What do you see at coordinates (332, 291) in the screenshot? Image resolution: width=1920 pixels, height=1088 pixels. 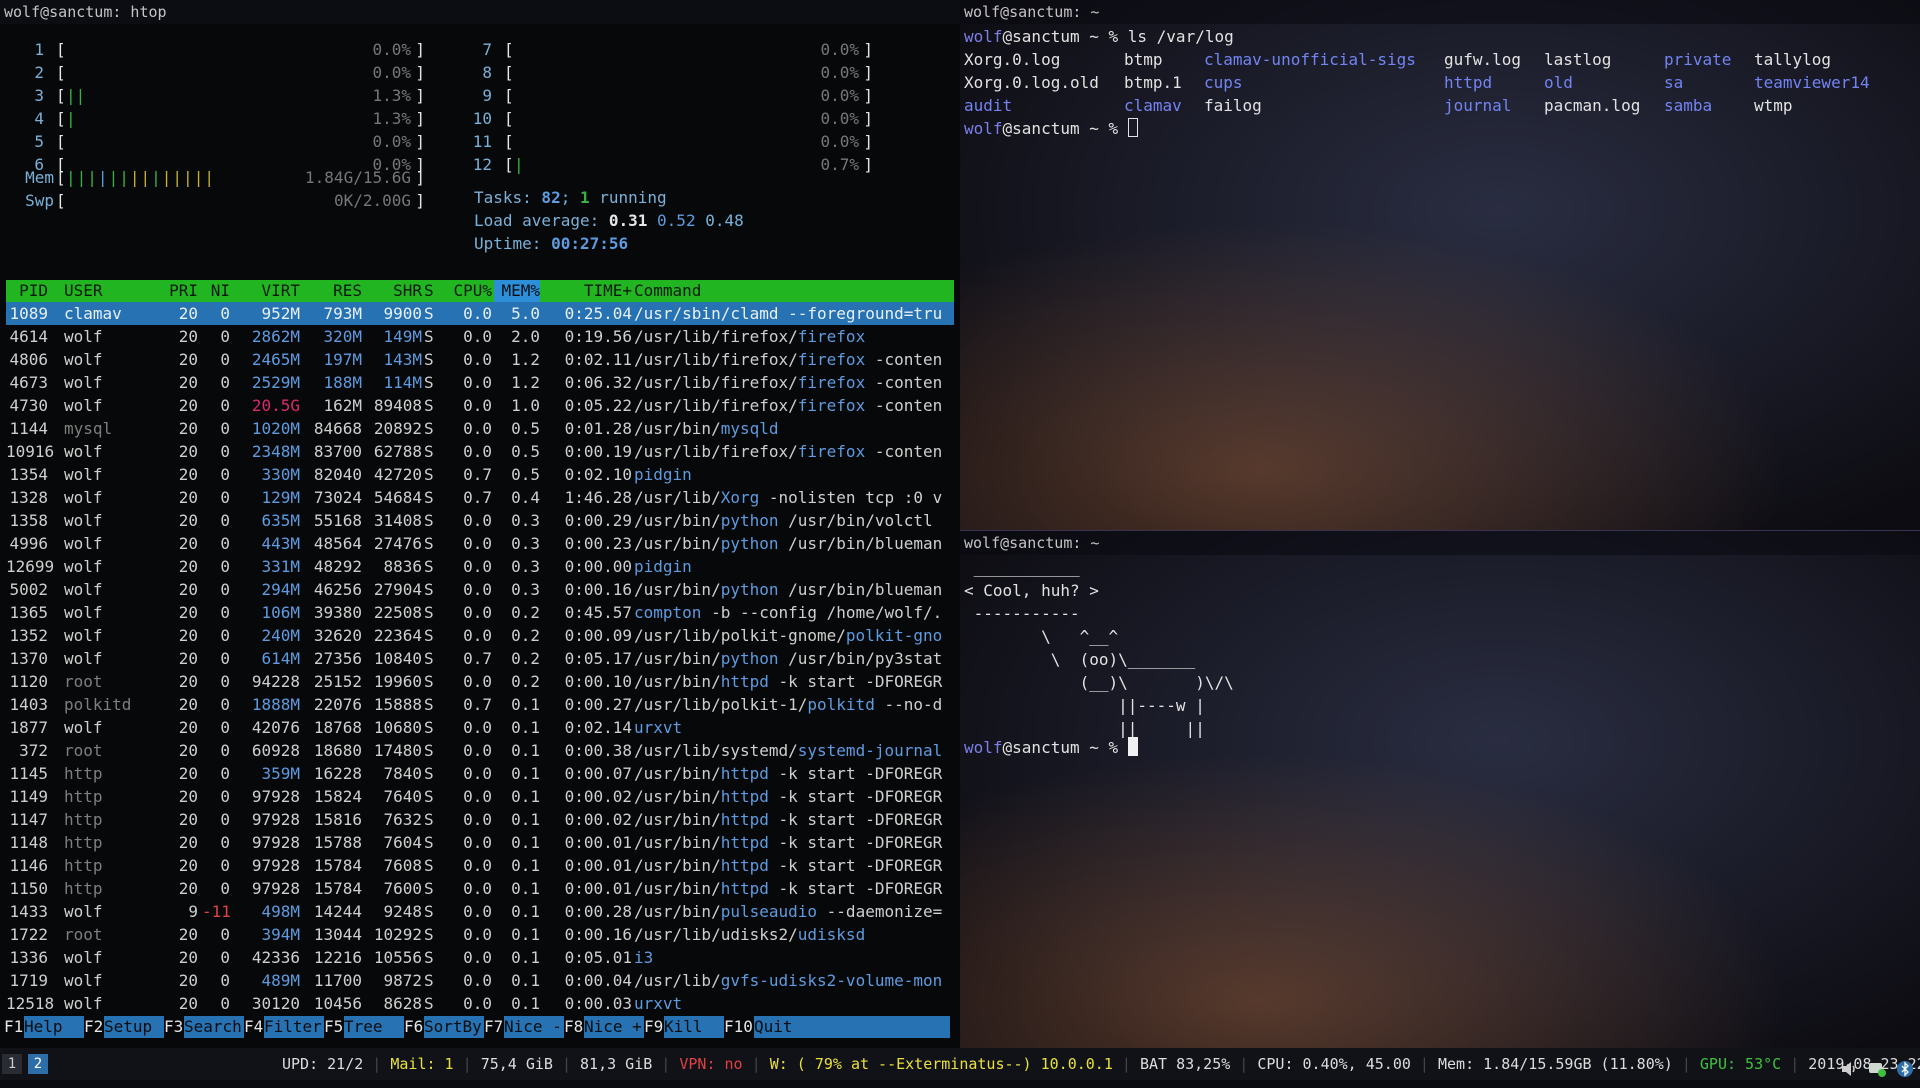 I see `column-header-res: RES` at bounding box center [332, 291].